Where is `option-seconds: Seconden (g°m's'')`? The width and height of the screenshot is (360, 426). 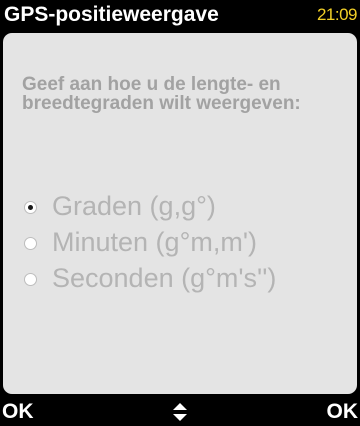
option-seconds: Seconden (g°m's'') is located at coordinates (187, 278).